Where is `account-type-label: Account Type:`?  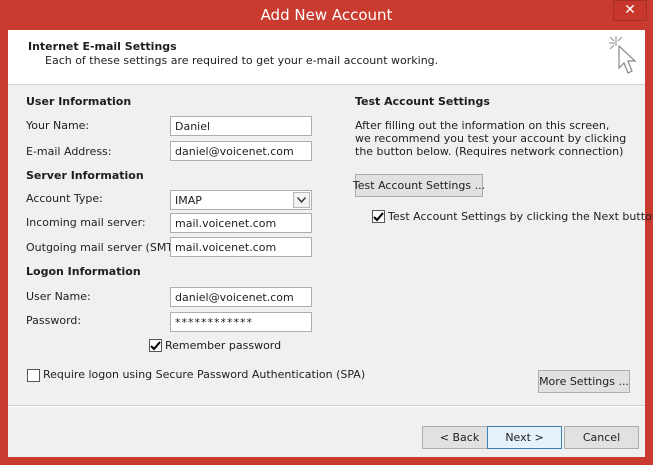 account-type-label: Account Type: is located at coordinates (64, 198).